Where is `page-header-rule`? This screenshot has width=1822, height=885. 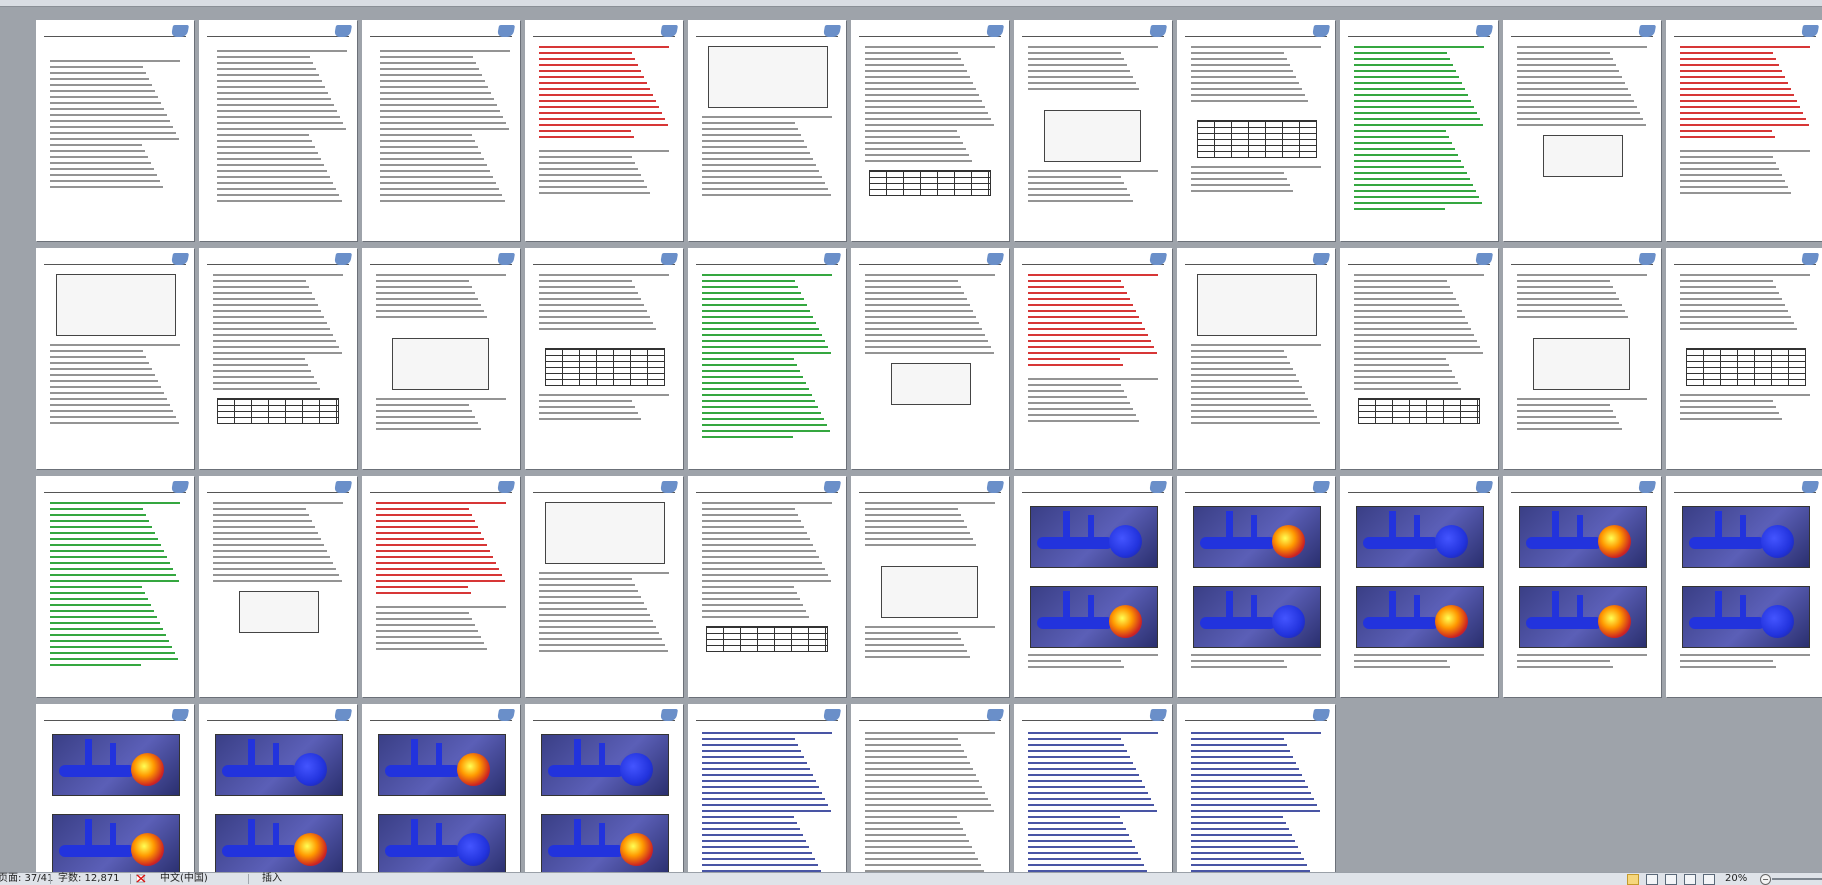 page-header-rule is located at coordinates (278, 720).